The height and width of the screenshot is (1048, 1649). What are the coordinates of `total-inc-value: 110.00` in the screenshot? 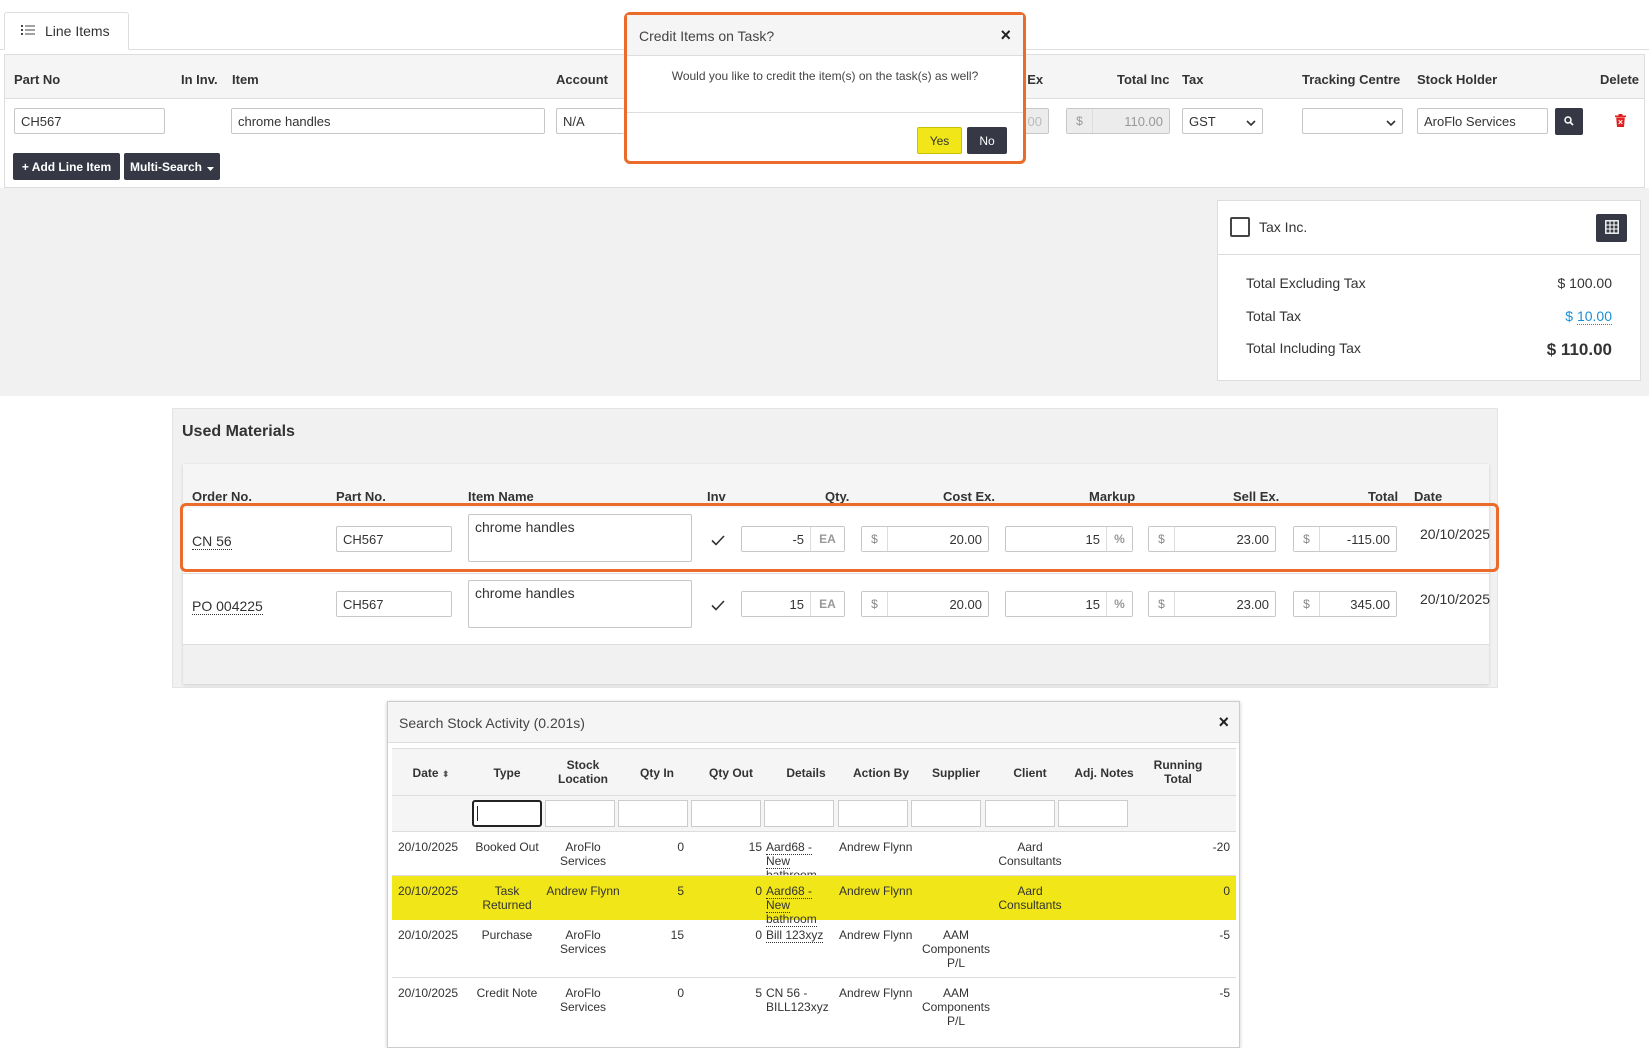 It's located at (1131, 121).